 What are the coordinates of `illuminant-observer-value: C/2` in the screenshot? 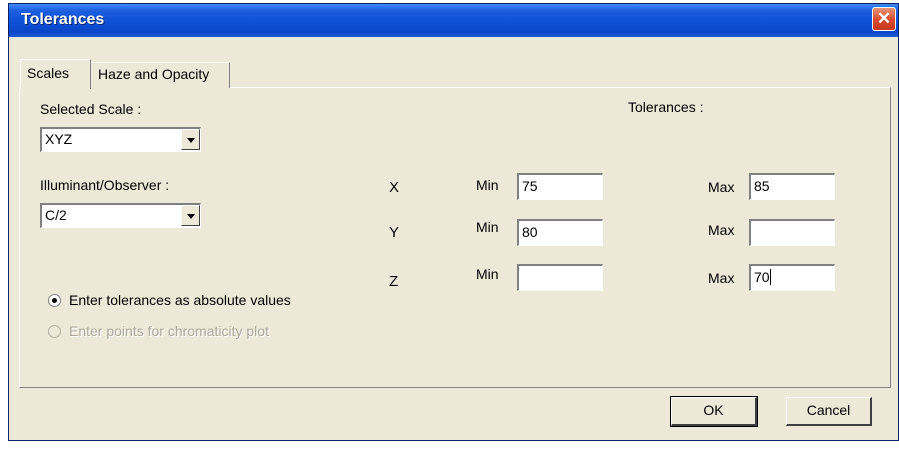 It's located at (56, 215).